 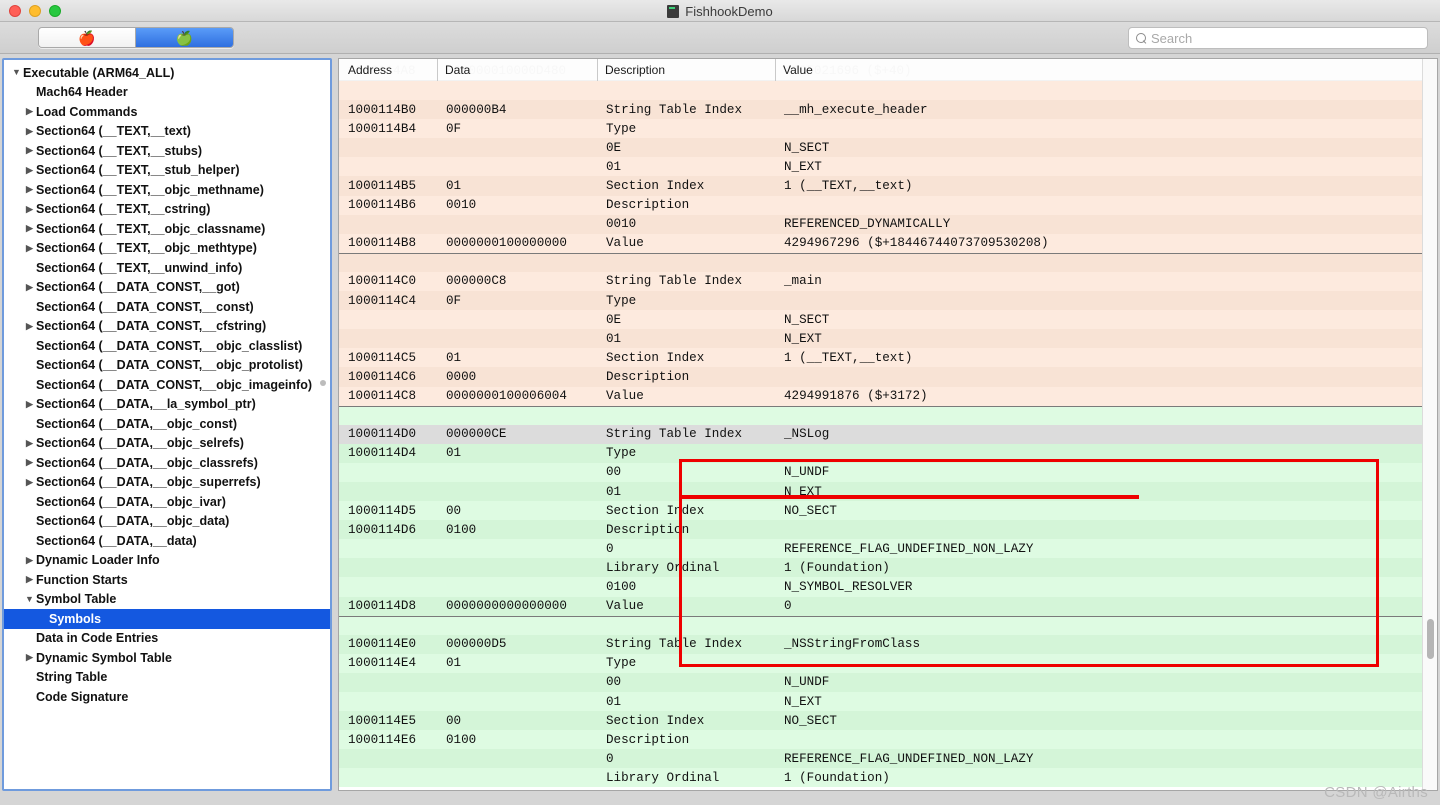 What do you see at coordinates (888, 377) in the screenshot?
I see `table-row: 1000114C6 0000 Description` at bounding box center [888, 377].